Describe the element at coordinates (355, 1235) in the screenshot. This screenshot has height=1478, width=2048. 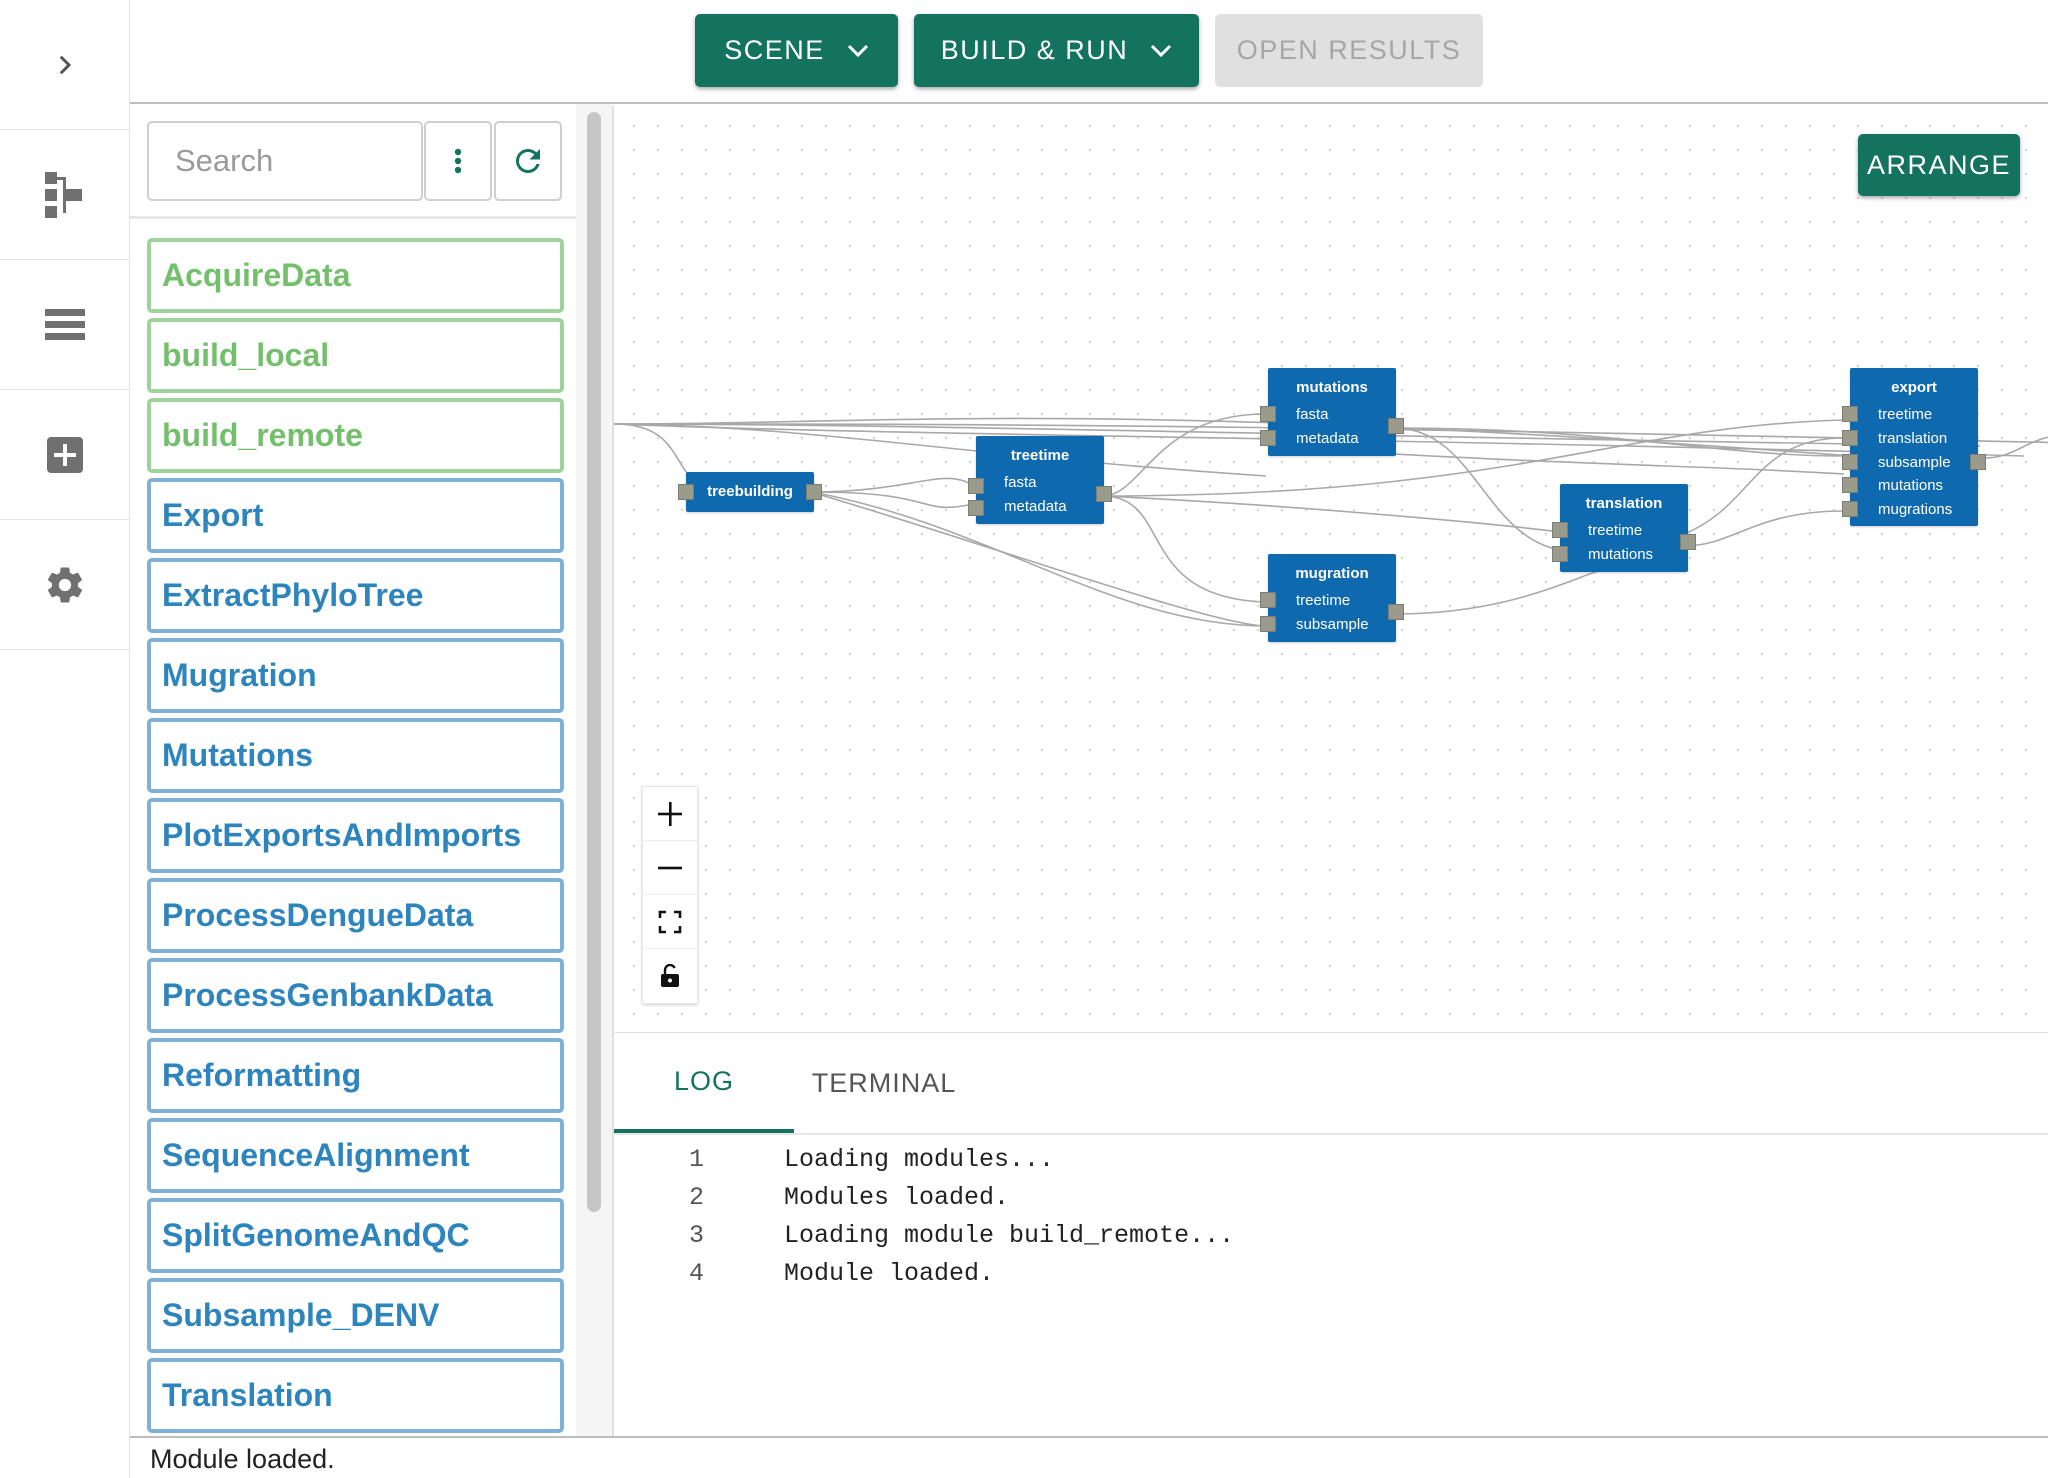
I see `module-item-splitgenomeandqc: SplitGenomeAndQC` at that location.